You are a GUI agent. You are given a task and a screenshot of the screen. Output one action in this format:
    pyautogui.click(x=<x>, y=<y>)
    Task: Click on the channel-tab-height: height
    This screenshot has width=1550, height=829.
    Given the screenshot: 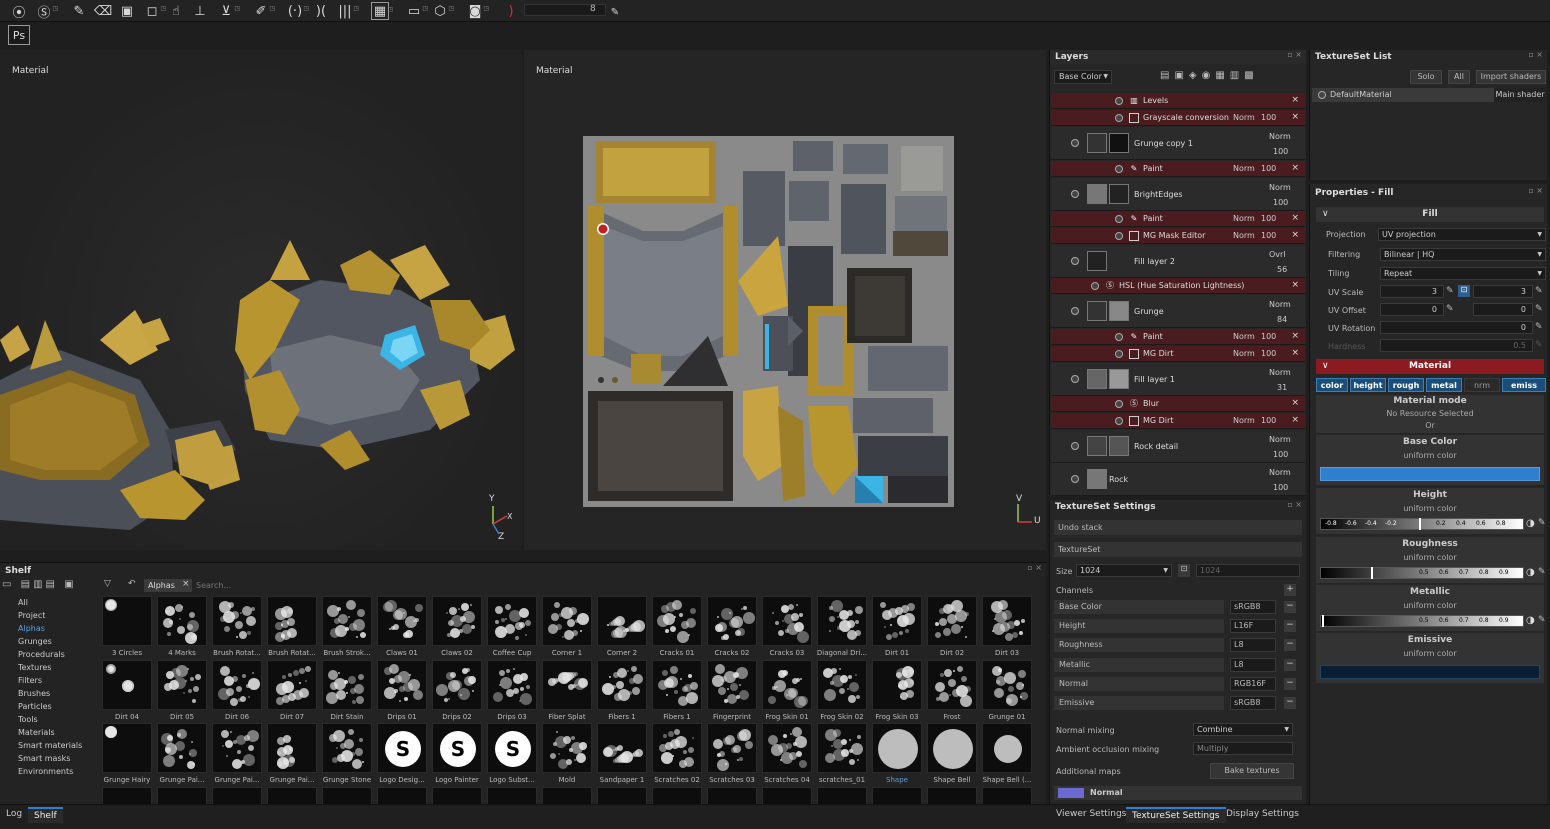 What is the action you would take?
    pyautogui.click(x=1368, y=385)
    